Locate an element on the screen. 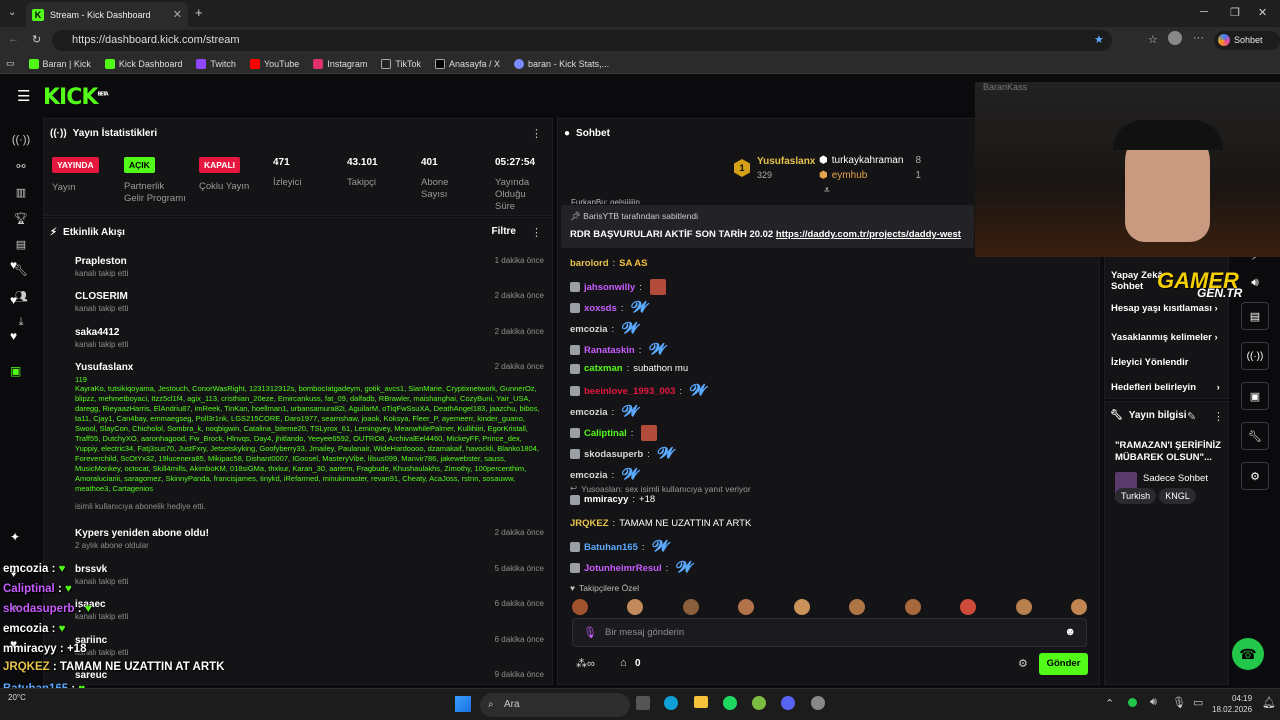  hamburger-menu-icon: ☰ is located at coordinates (23, 96).